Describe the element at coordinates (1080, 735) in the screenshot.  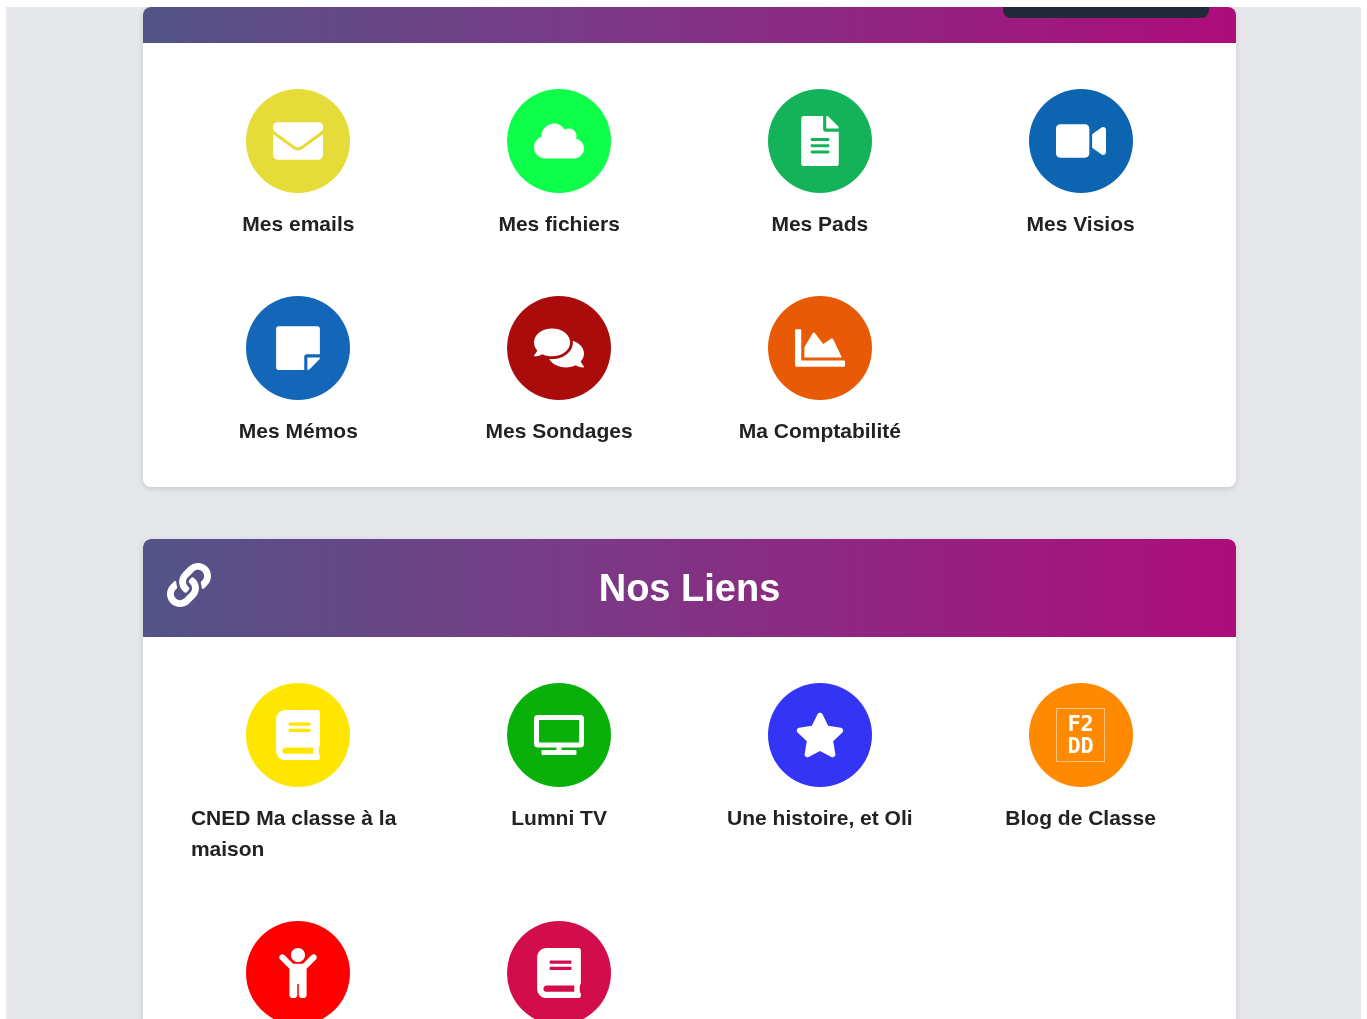
I see `logo-text: F2 DD` at that location.